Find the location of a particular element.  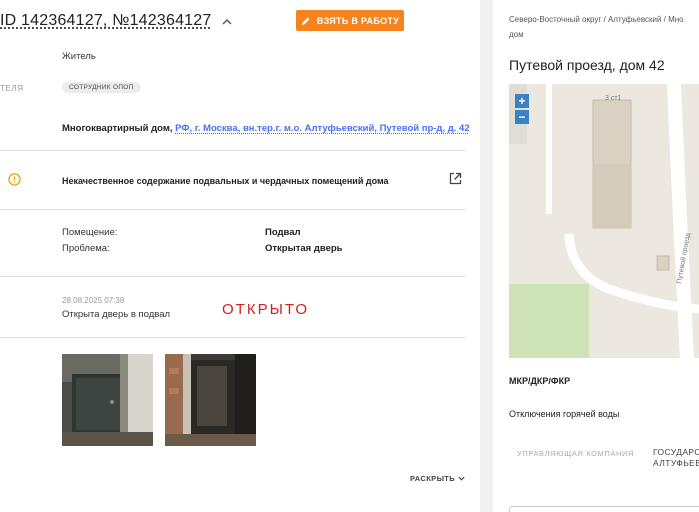

zoom-out-button: − is located at coordinates (522, 117).